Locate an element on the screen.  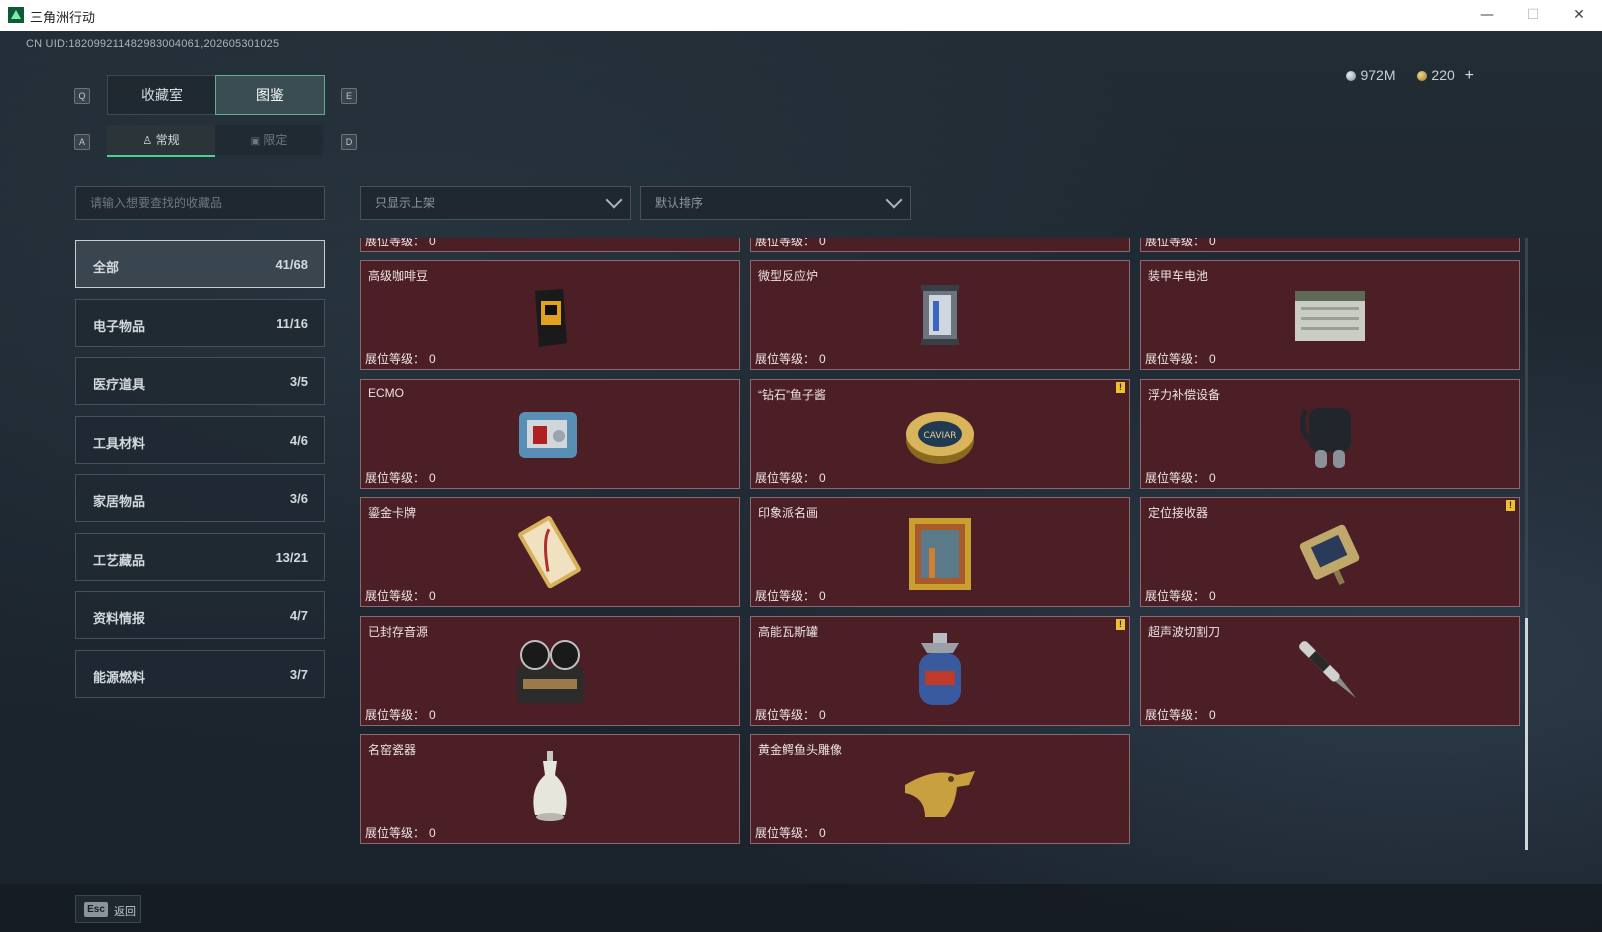
collection-card: 微型反应炉展位等级： 0 is located at coordinates (940, 315).